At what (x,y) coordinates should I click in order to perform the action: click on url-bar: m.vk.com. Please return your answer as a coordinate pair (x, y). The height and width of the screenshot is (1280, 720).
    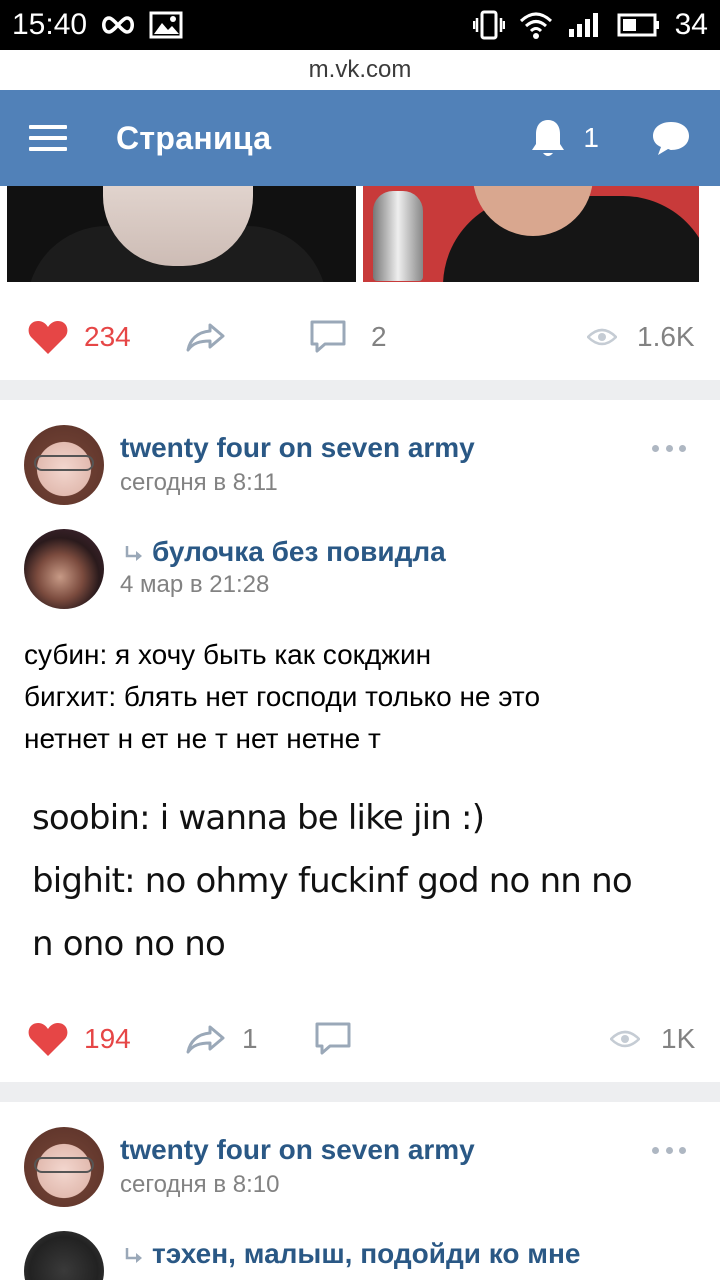
    Looking at the image, I should click on (360, 70).